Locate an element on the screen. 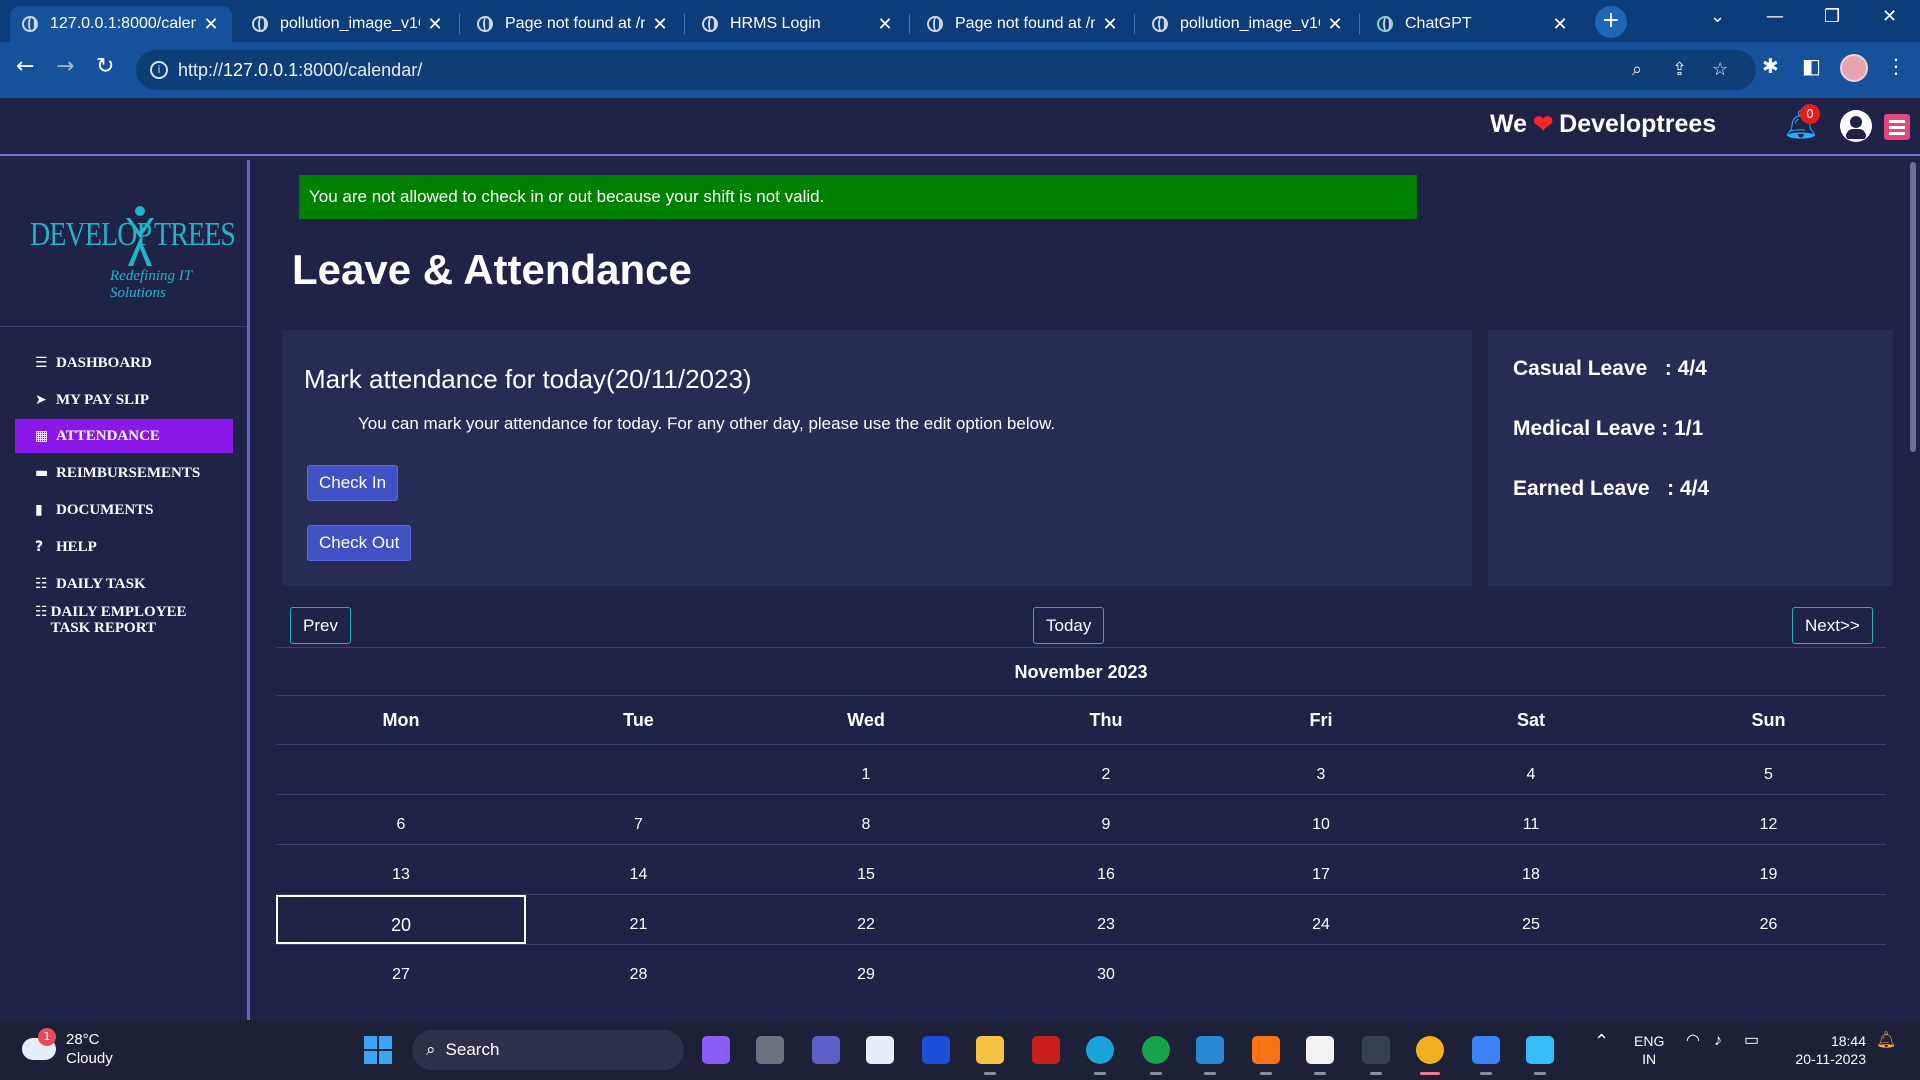  sidebar-item-daily-employee-task-report: ☷ DAILY EMPLOYEE TASK REPORT is located at coordinates (115, 620).